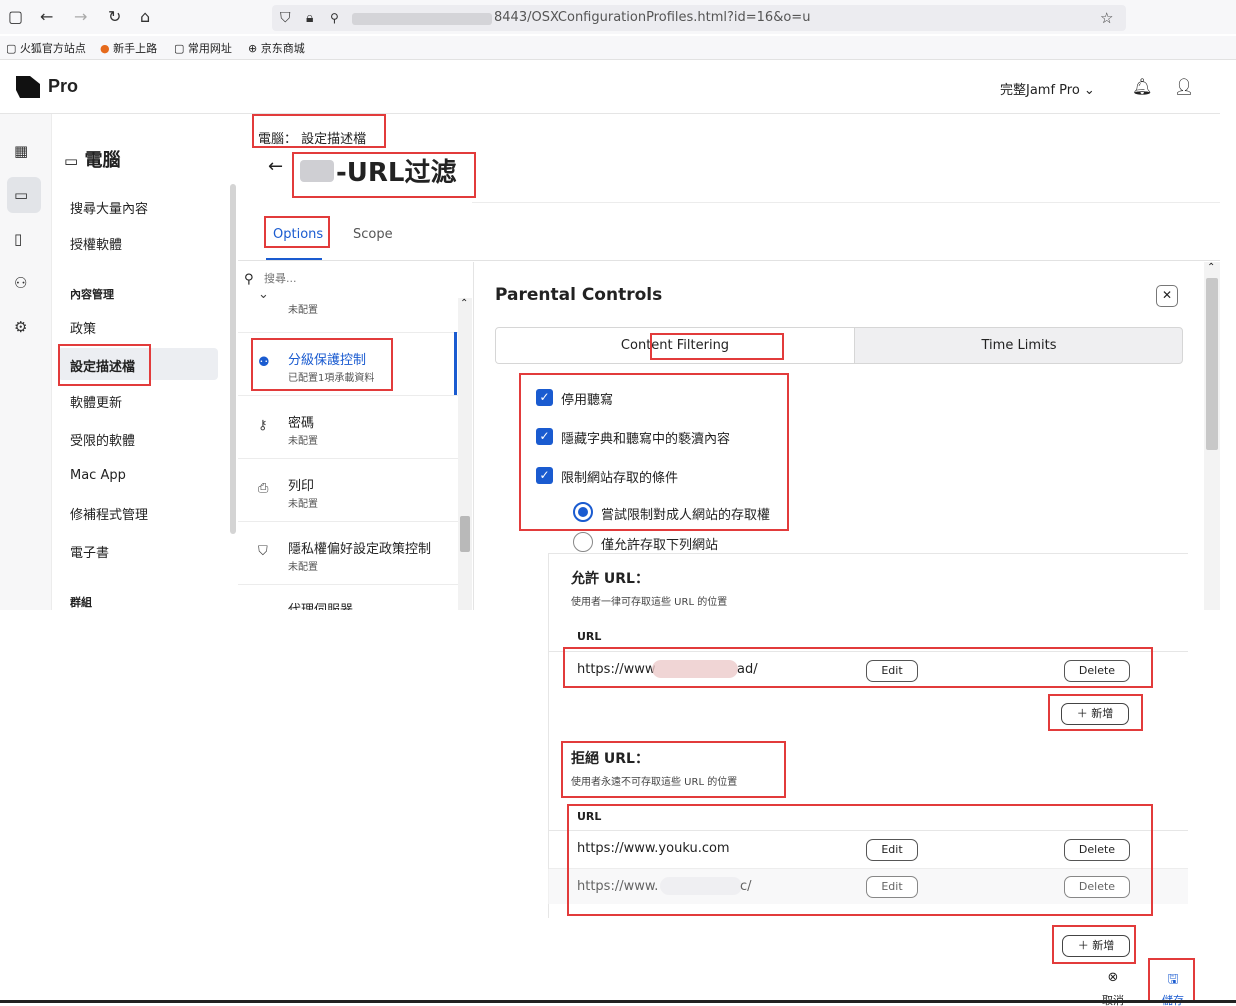 The image size is (1236, 1006). I want to click on bookmarks-bar: ▢ 火狐官方站点 ● 新手上路 ▢ 常用网址 ⊕ 京东商城, so click(618, 48).